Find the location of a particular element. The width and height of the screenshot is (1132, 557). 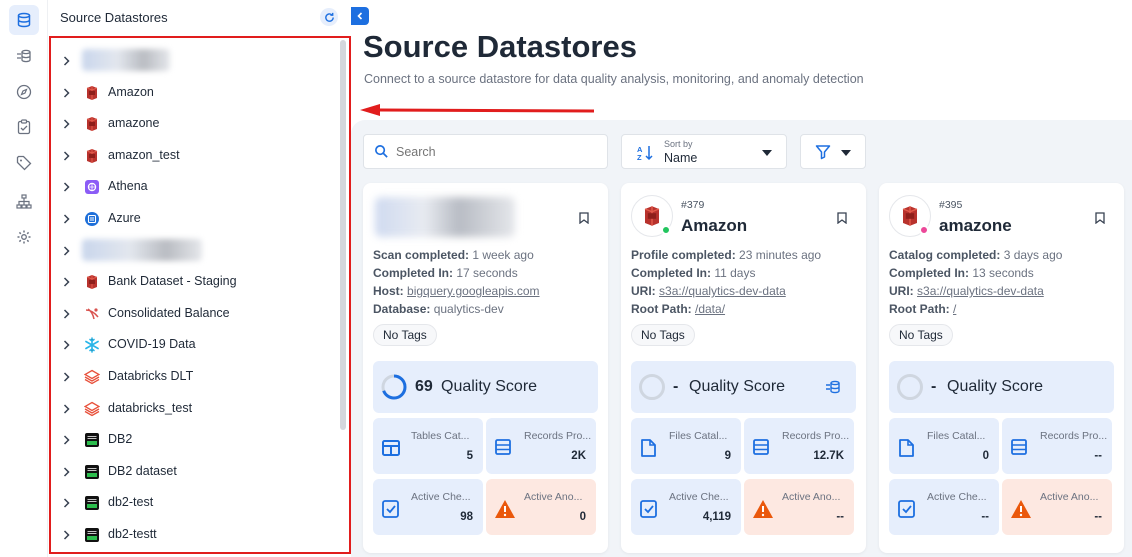

quality-score-panel: 69 Quality Score is located at coordinates (485, 387).